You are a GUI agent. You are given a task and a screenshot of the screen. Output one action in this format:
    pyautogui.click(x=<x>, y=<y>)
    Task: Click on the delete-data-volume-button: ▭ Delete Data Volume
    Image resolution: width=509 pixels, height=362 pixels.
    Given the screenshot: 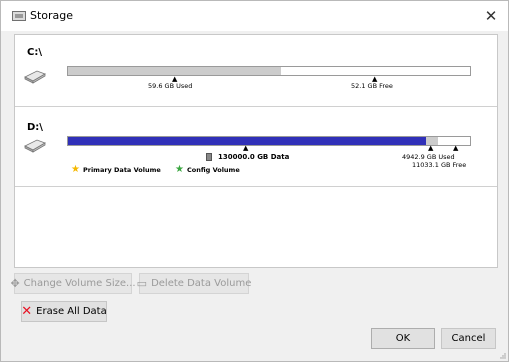 What is the action you would take?
    pyautogui.click(x=194, y=283)
    